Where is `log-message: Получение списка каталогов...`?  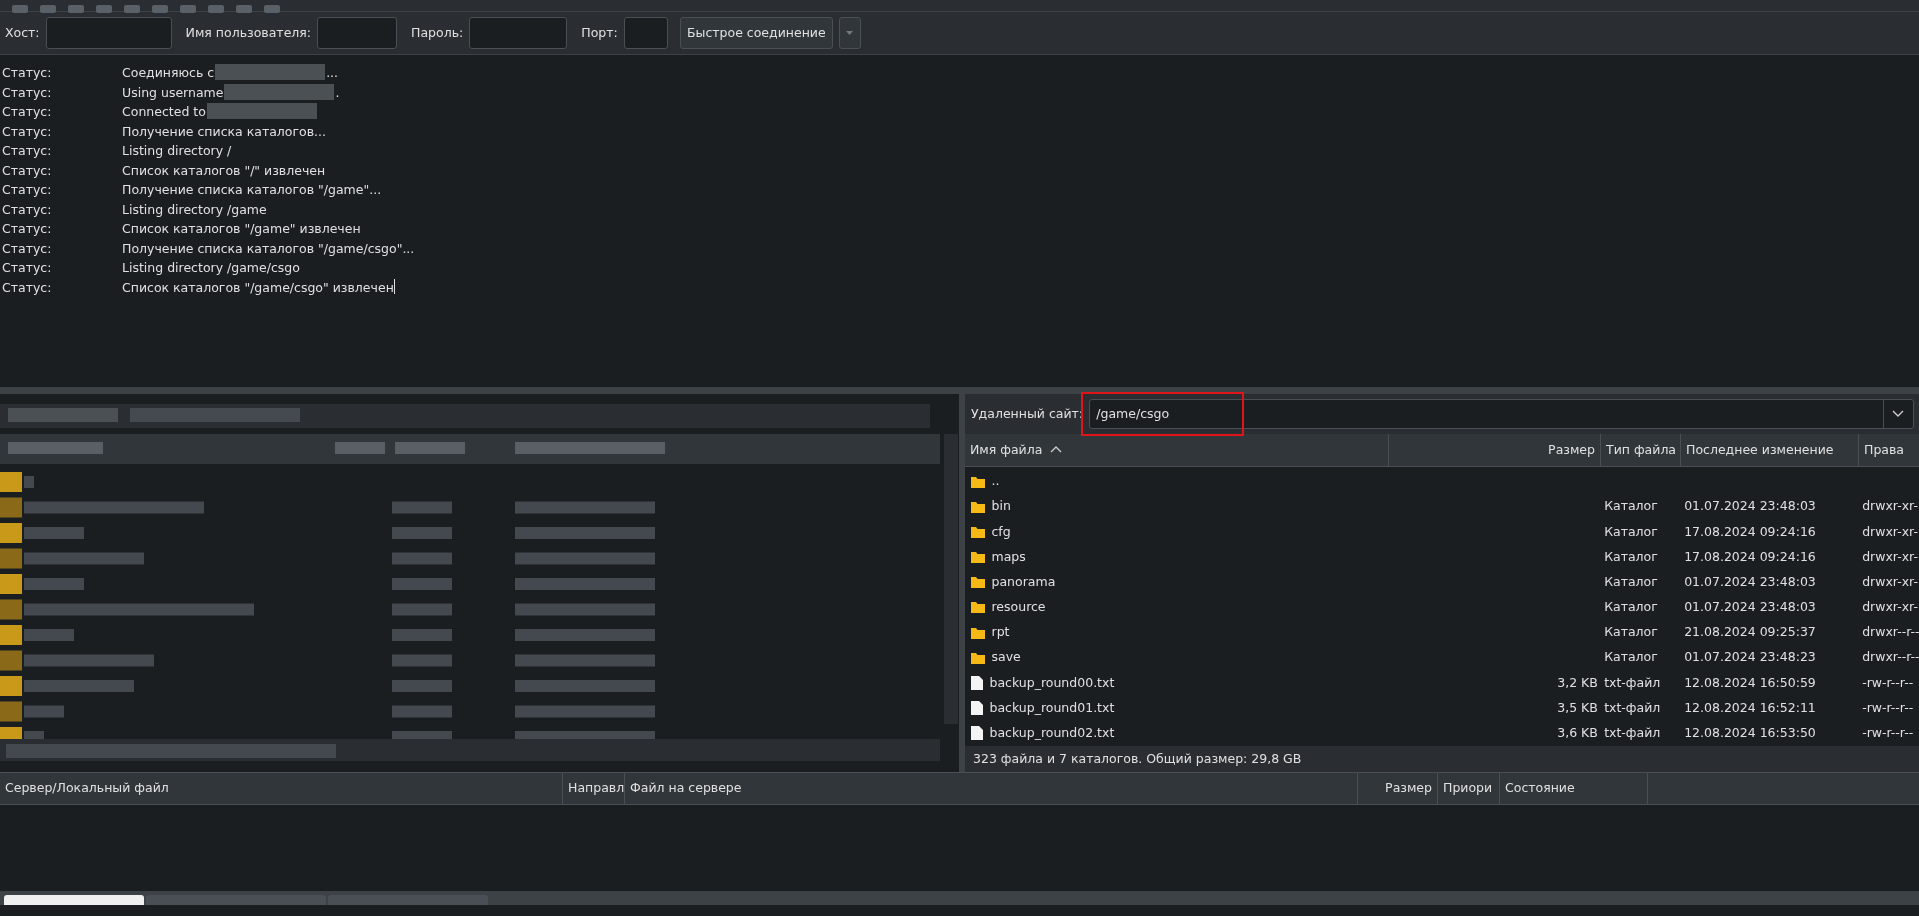 log-message: Получение списка каталогов... is located at coordinates (224, 131).